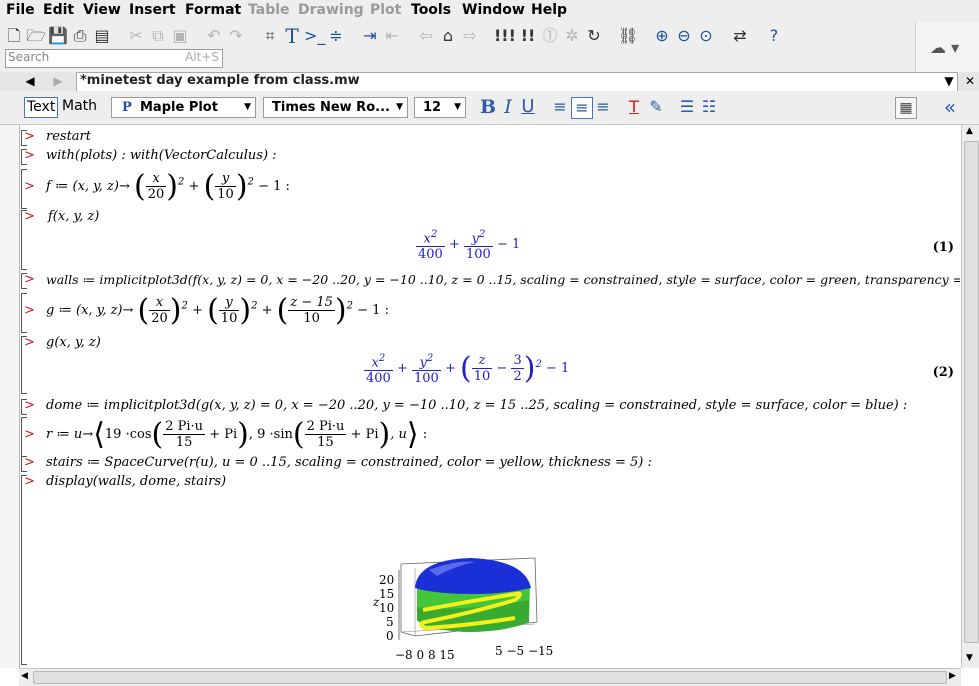 The width and height of the screenshot is (979, 686). Describe the element at coordinates (944, 47) in the screenshot. I see `cloud-icon: ☁ ▾` at that location.